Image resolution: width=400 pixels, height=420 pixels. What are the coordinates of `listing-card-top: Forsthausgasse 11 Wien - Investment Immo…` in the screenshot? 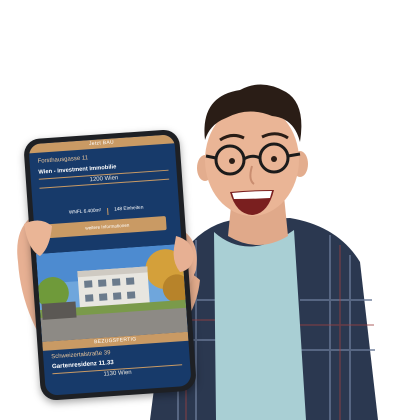 It's located at (105, 191).